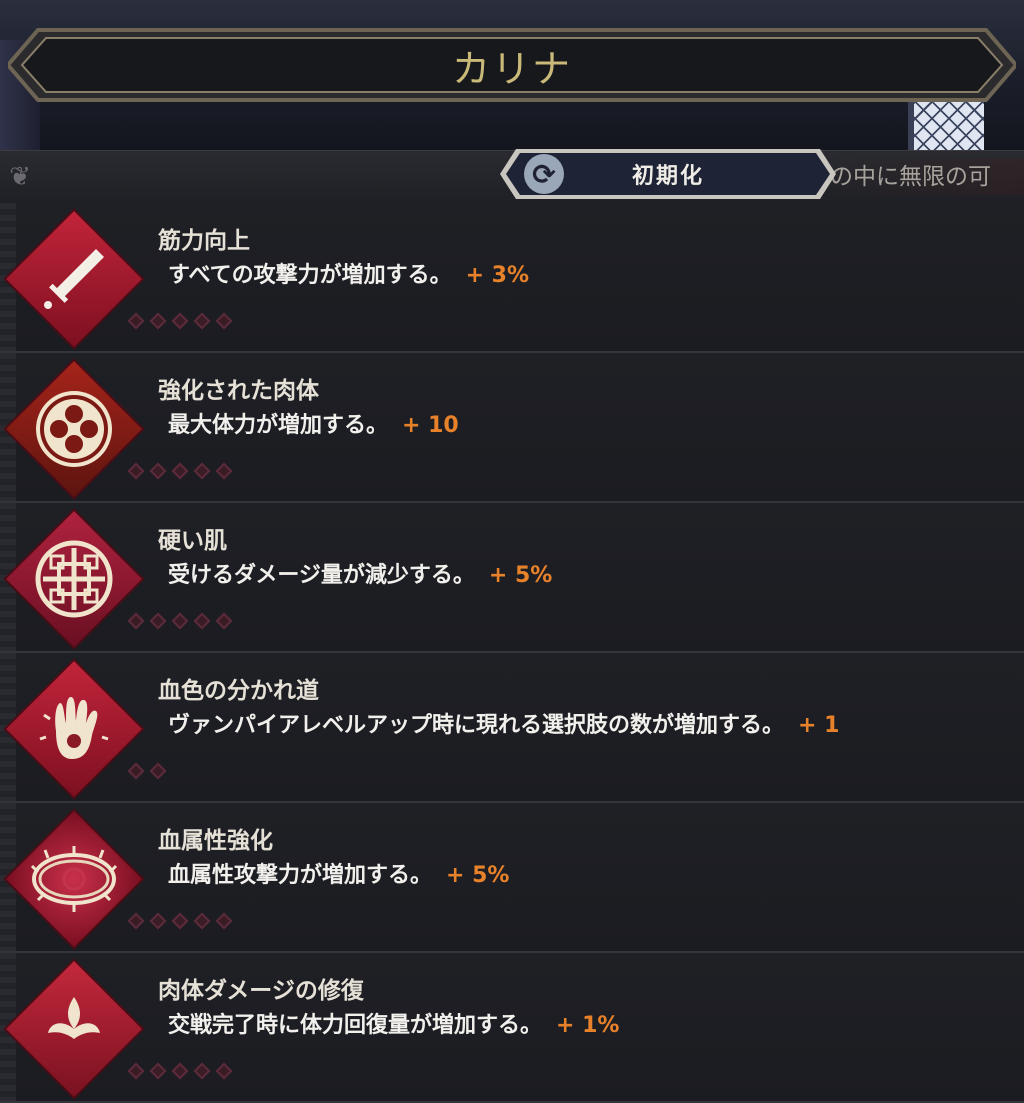  Describe the element at coordinates (512, 428) in the screenshot. I see `skill-row: 強化された肉体 最大体力が増加する。 + 10` at that location.